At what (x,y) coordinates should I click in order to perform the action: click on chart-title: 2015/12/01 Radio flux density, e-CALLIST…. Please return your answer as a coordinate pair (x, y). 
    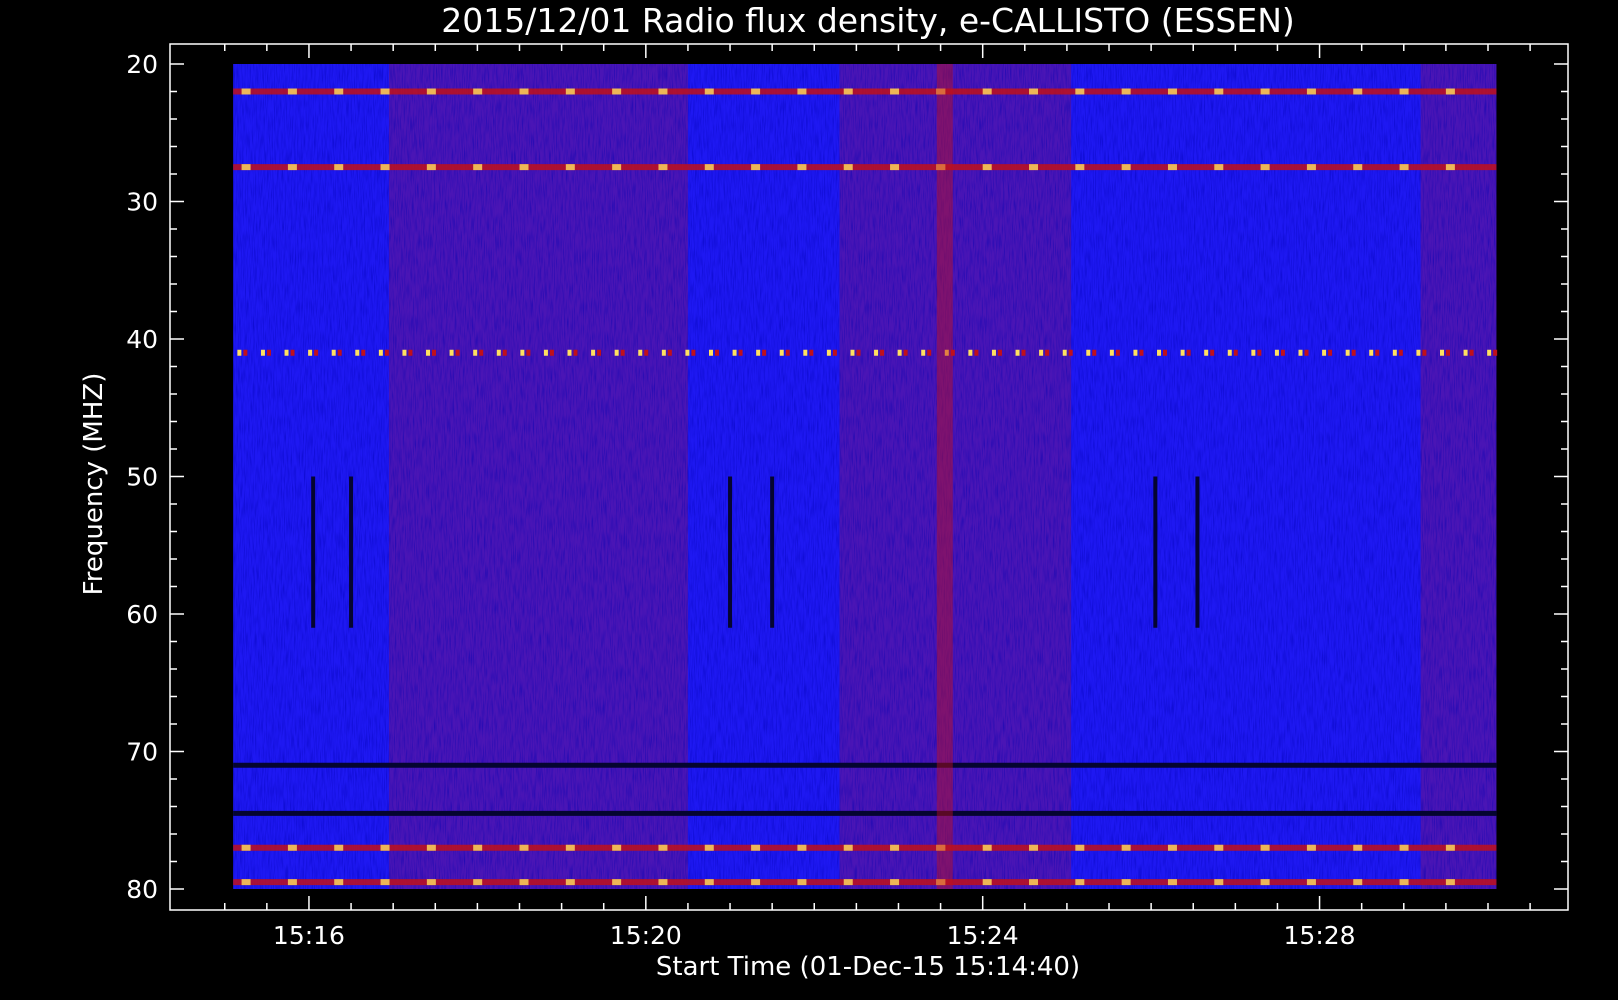
    Looking at the image, I should click on (868, 20).